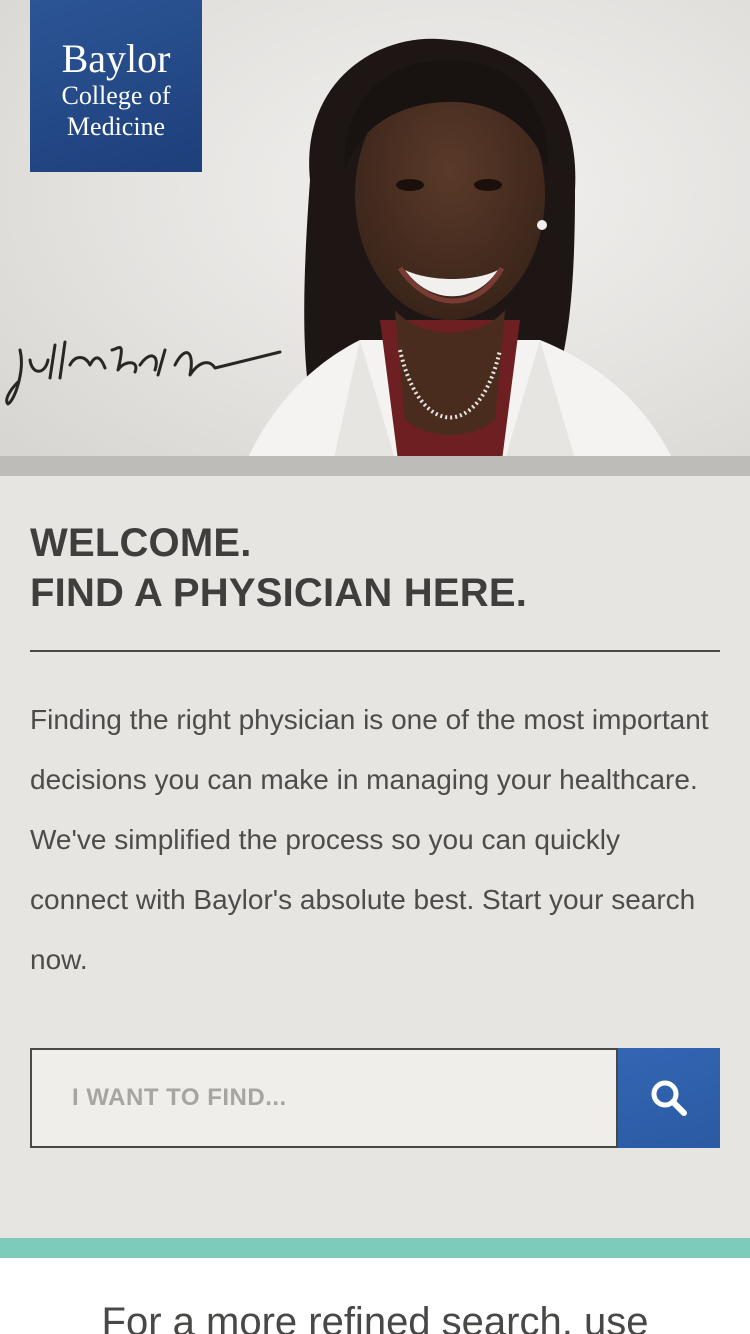 The image size is (750, 1334). What do you see at coordinates (279, 593) in the screenshot?
I see `page-title-line-2: FIND A PHYSICIAN HERE.` at bounding box center [279, 593].